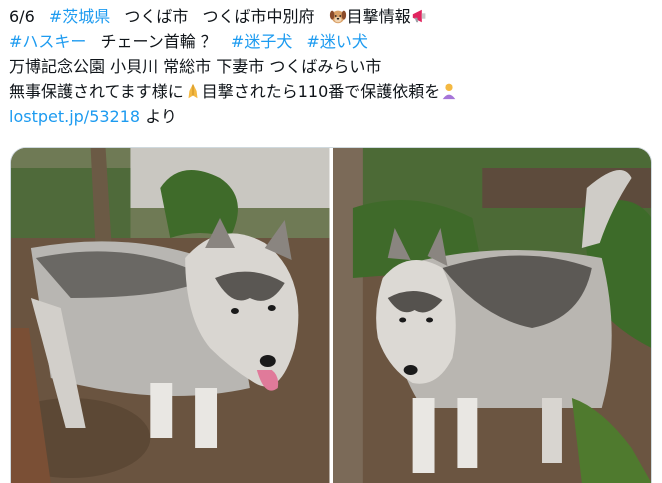 The image size is (662, 483). What do you see at coordinates (96, 91) in the screenshot?
I see `protected-text: 無事保護されてます様に` at bounding box center [96, 91].